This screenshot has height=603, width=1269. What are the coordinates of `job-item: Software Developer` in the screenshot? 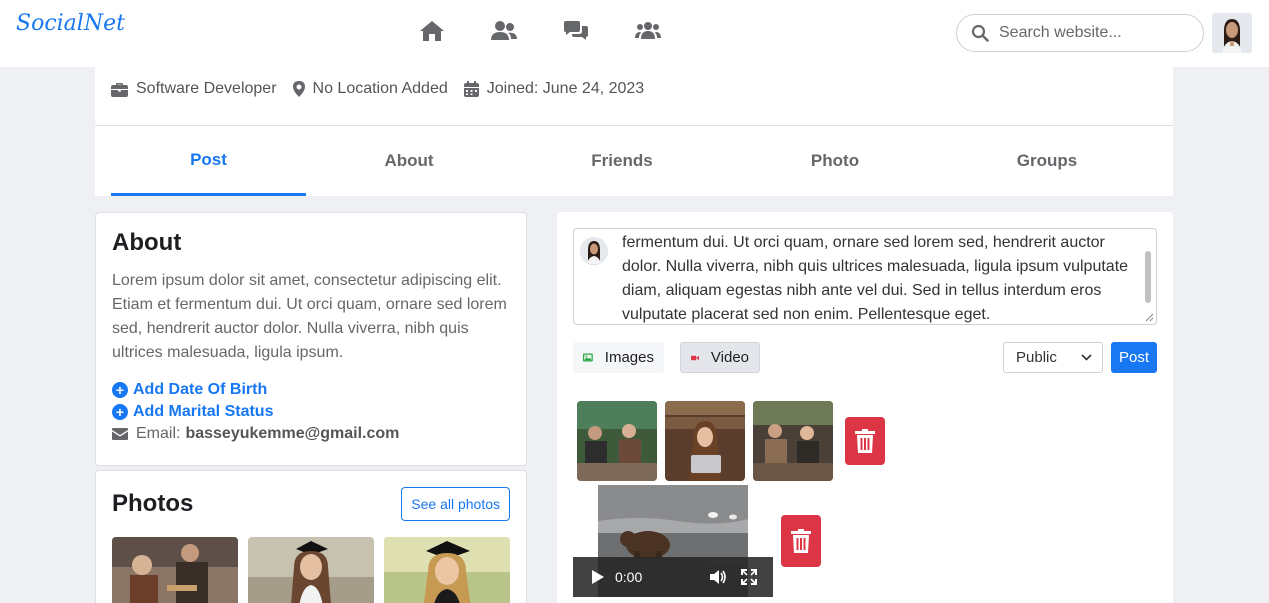 It's located at (194, 89).